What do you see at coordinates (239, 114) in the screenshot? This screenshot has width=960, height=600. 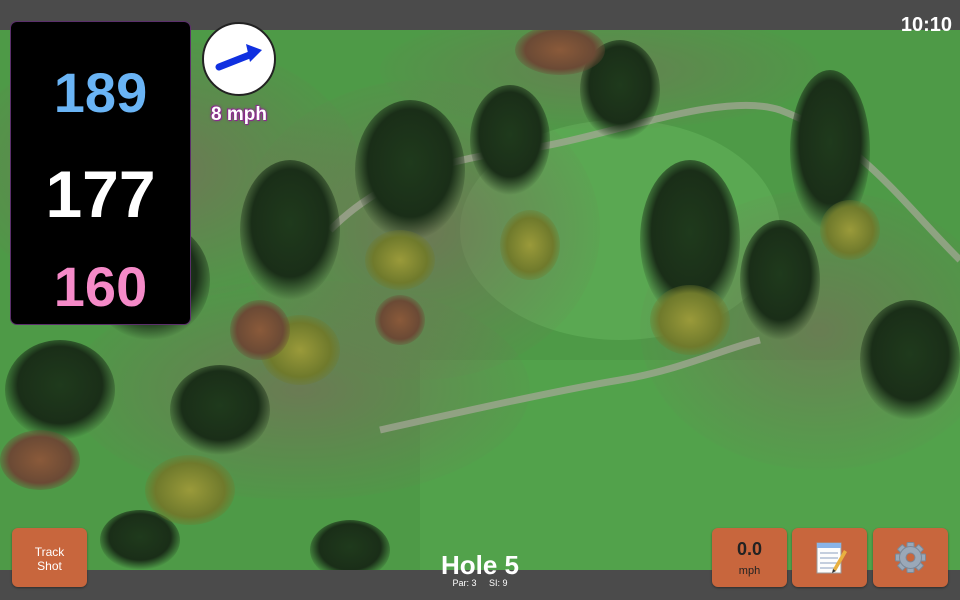 I see `wind-speed-label: 8 mph` at bounding box center [239, 114].